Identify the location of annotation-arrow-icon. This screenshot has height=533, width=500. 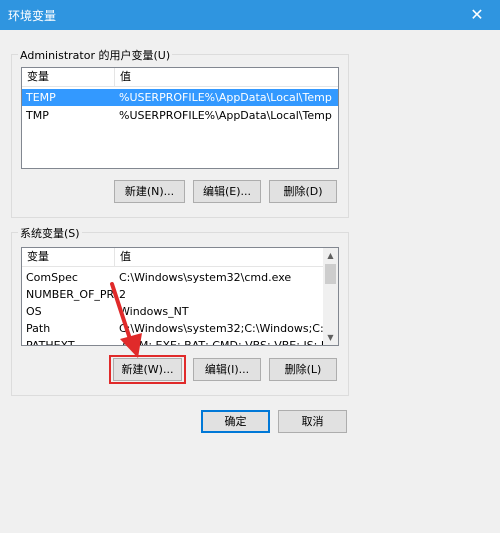
(126, 320).